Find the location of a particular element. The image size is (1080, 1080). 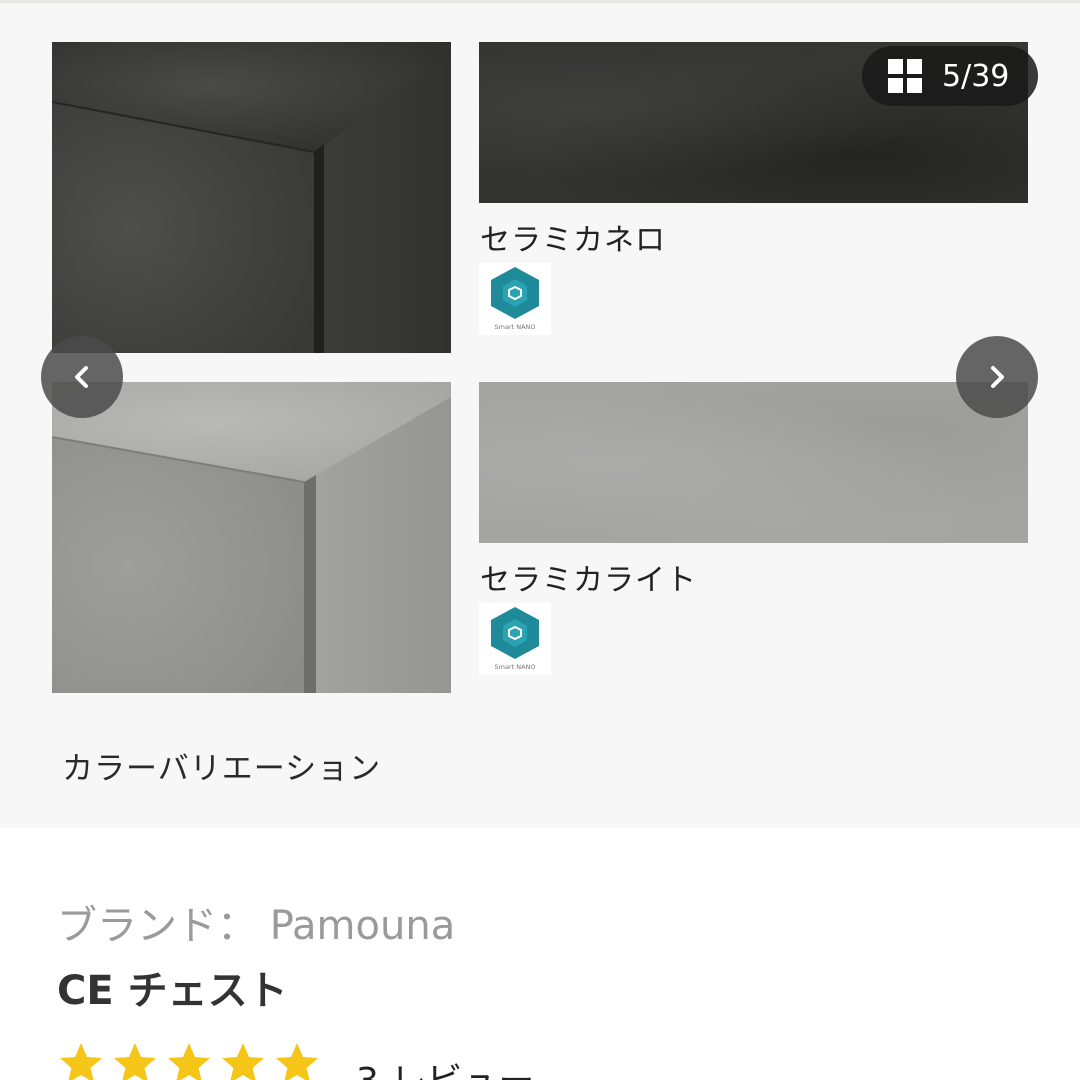

counter-text: 5/39 is located at coordinates (976, 76).